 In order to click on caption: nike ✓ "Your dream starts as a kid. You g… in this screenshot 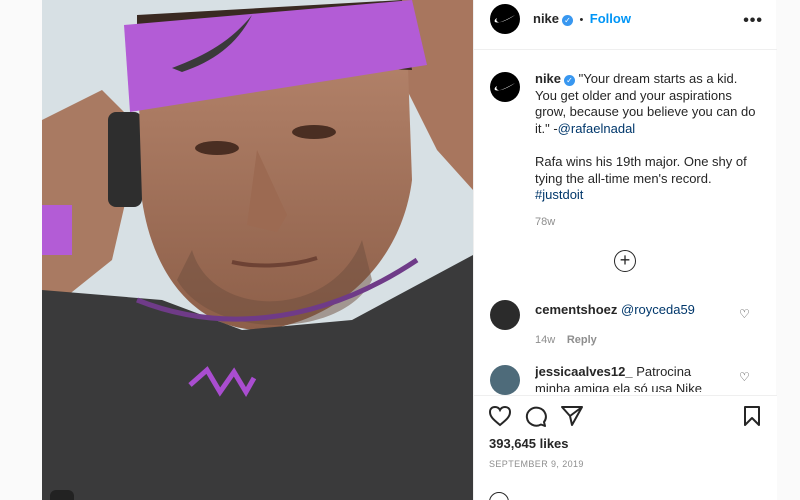, I will do `click(647, 150)`.